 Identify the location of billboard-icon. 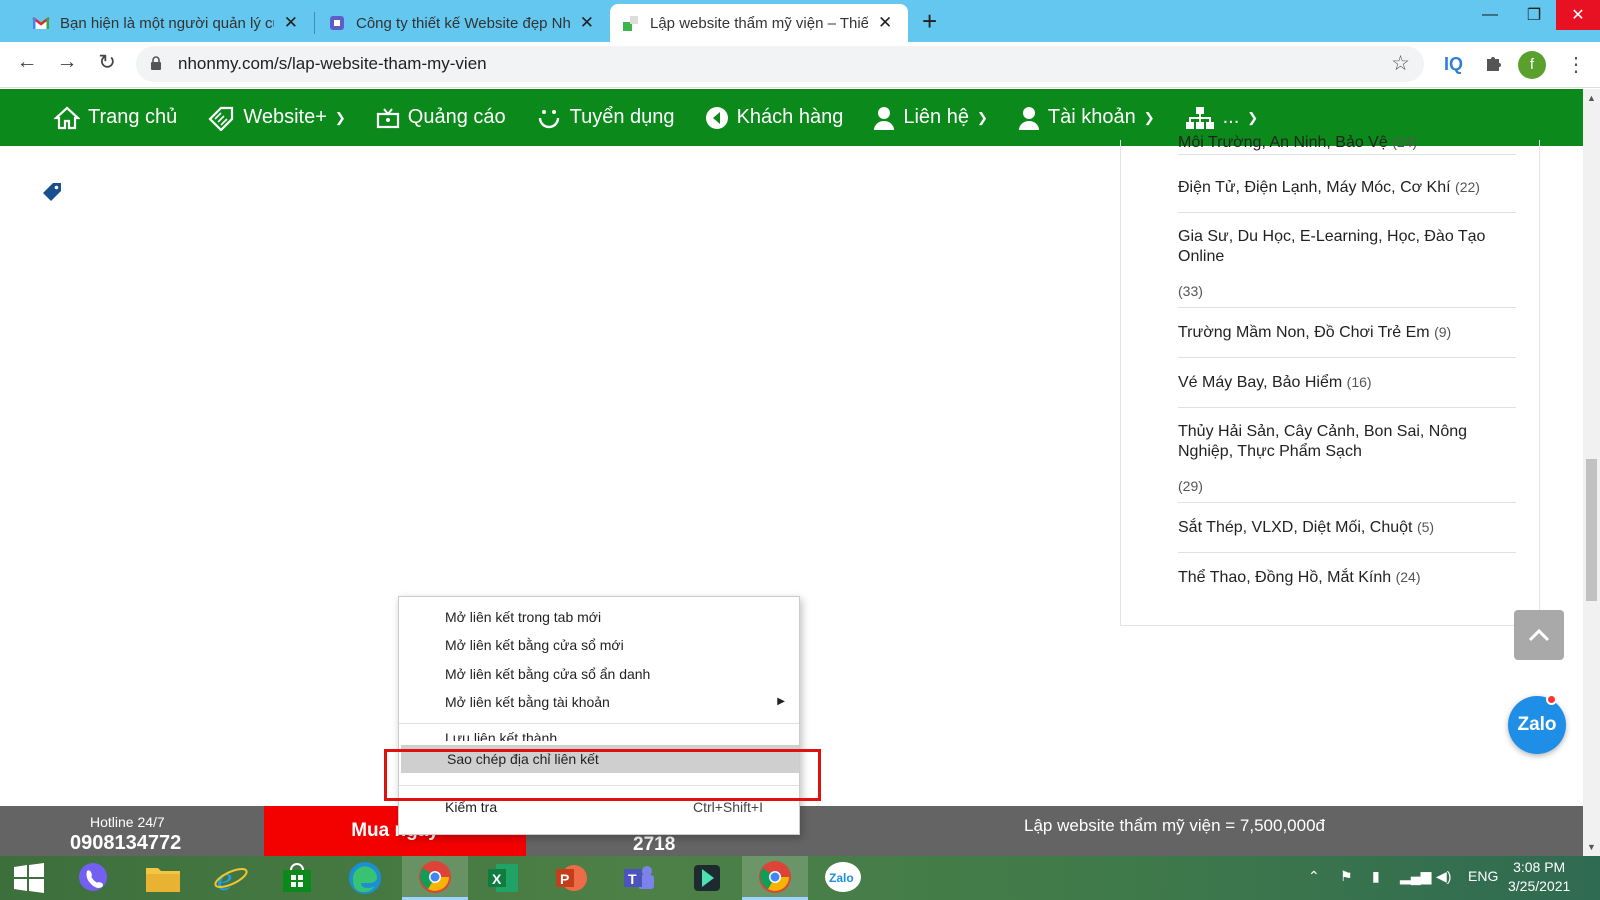
(388, 118).